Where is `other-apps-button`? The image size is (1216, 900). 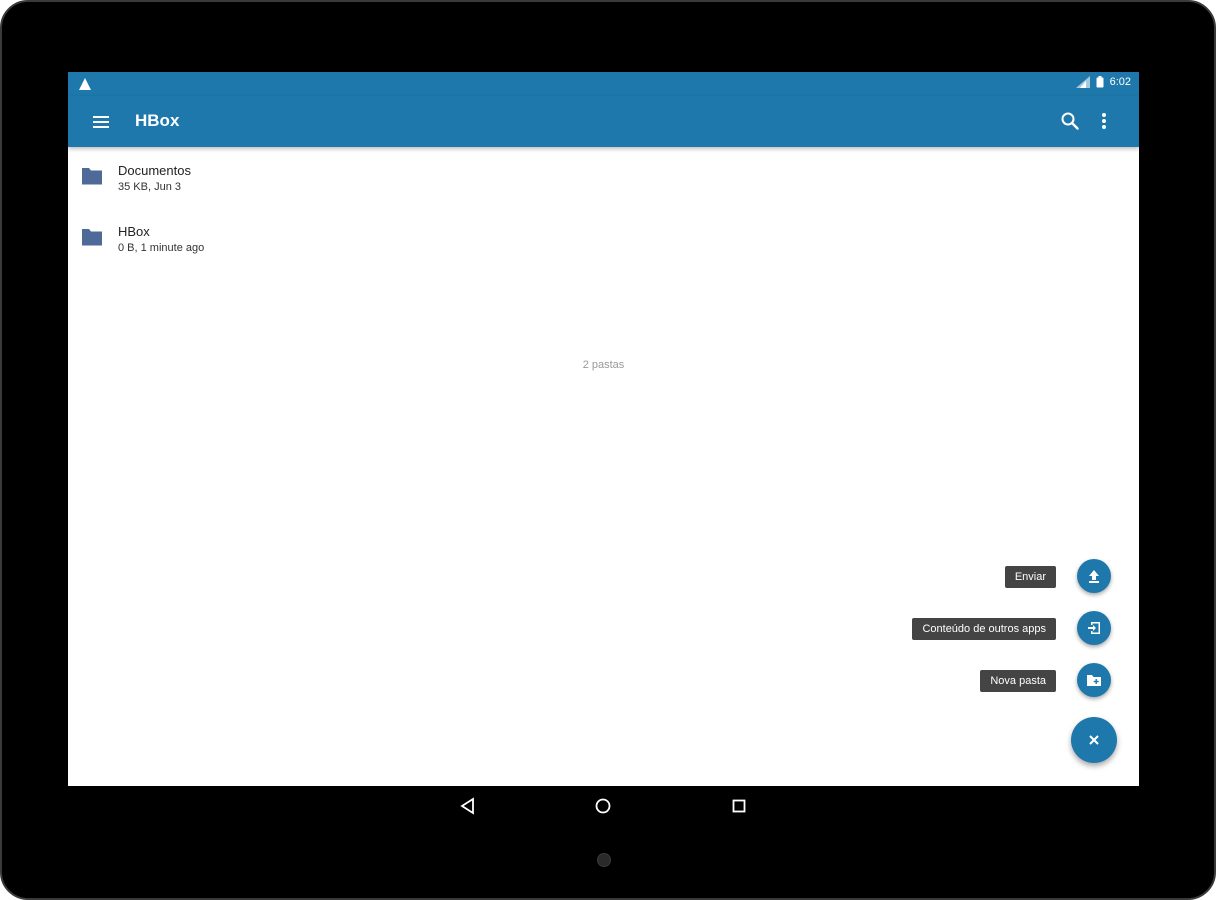
other-apps-button is located at coordinates (1094, 628).